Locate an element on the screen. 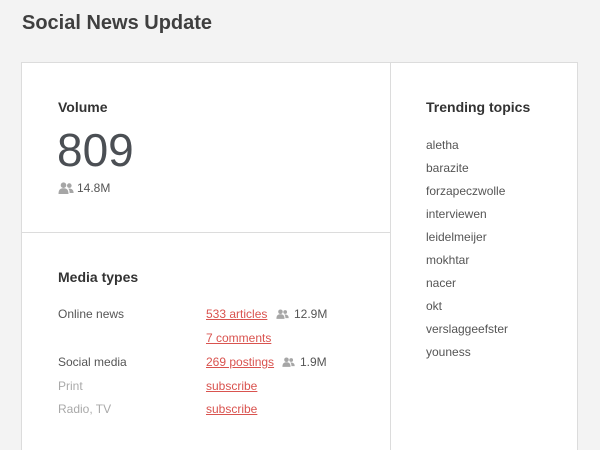 The image size is (600, 450). volume-value: 809 is located at coordinates (95, 150).